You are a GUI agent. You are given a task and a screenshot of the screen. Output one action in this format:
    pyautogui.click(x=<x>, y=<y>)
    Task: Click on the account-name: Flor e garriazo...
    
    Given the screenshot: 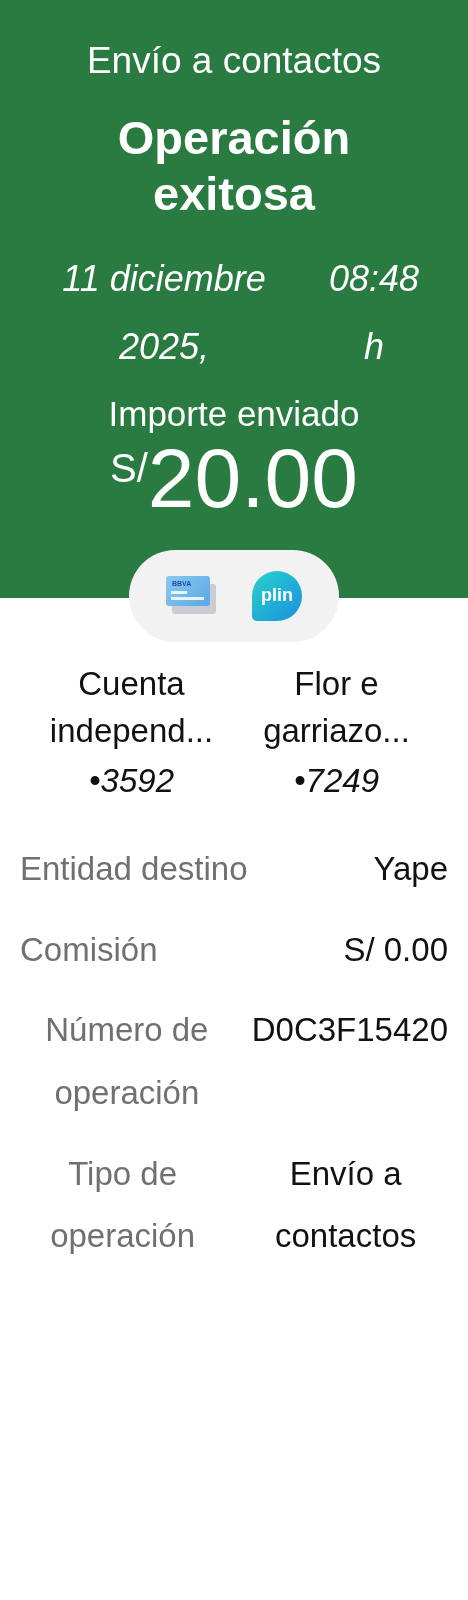 What is the action you would take?
    pyautogui.click(x=336, y=707)
    